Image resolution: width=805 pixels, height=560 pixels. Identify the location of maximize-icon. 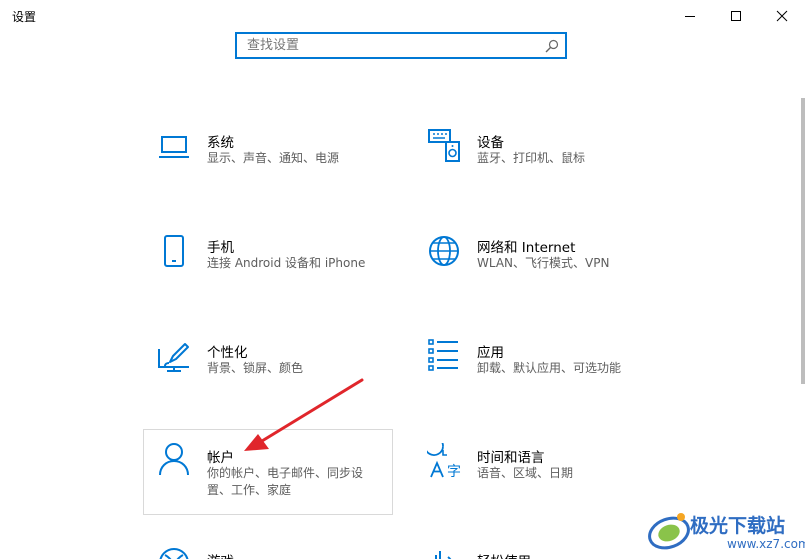
(736, 16).